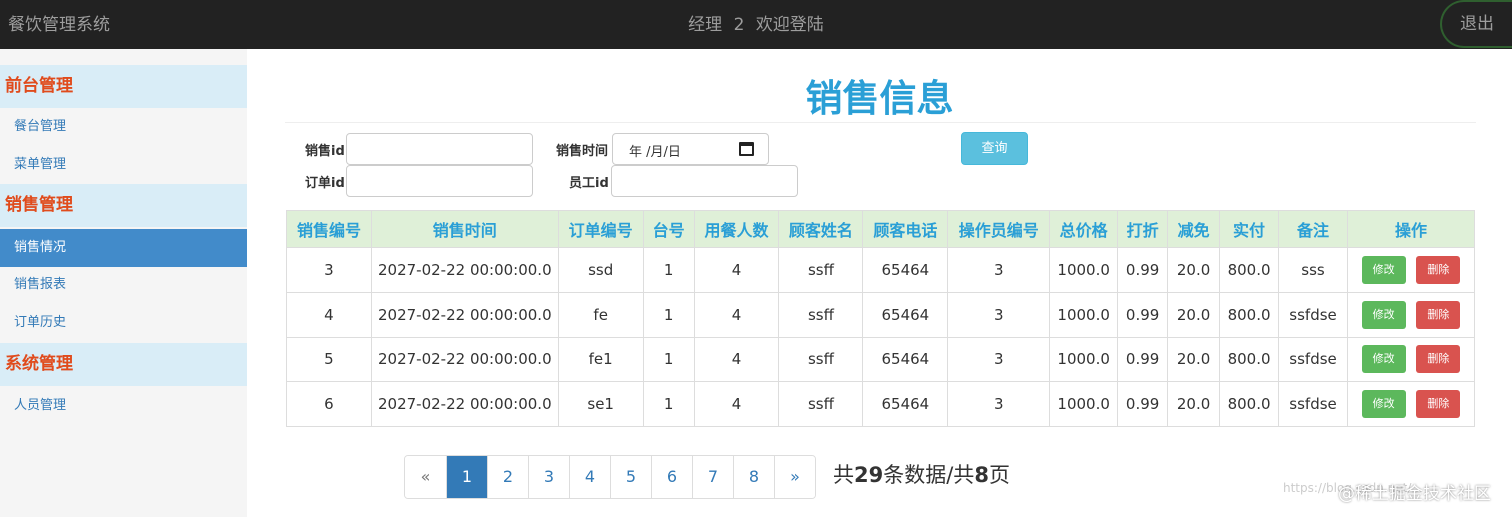  Describe the element at coordinates (1476, 24) in the screenshot. I see `logout-button: 退出` at that location.